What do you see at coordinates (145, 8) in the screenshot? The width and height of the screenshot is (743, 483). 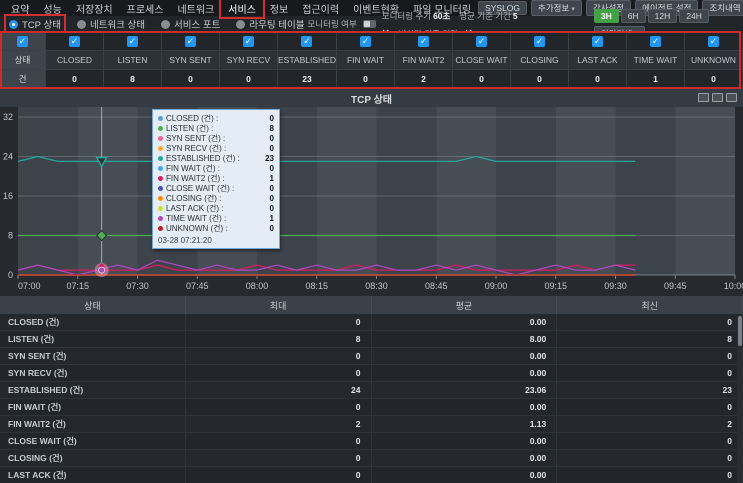 I see `menu-item-process: 프로세스` at bounding box center [145, 8].